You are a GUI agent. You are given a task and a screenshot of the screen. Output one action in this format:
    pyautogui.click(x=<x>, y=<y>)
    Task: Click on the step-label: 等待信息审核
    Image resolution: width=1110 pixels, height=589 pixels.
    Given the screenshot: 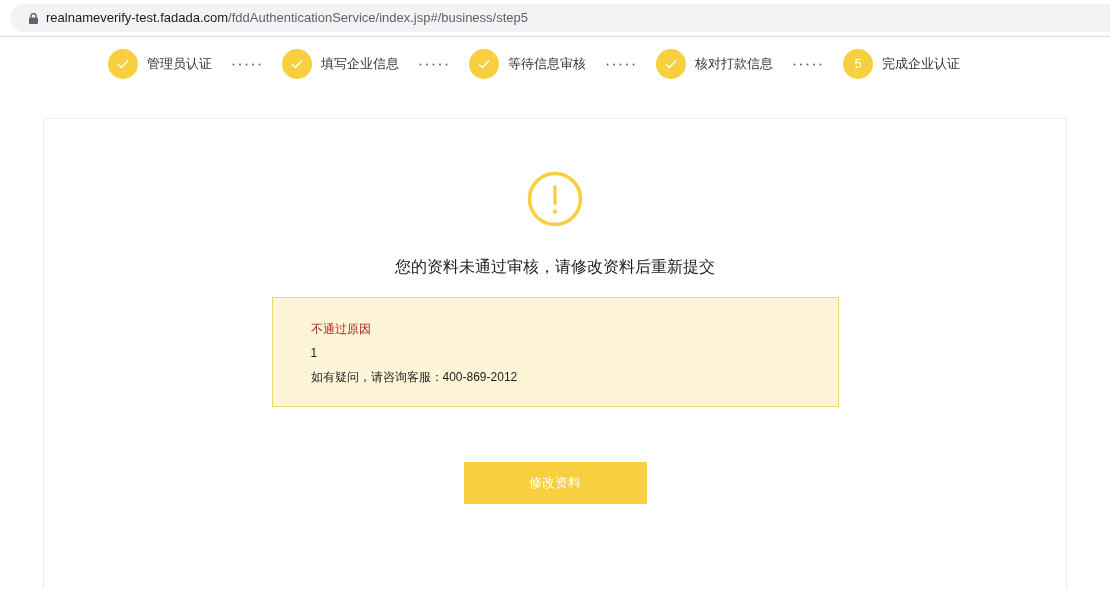 What is the action you would take?
    pyautogui.click(x=547, y=64)
    